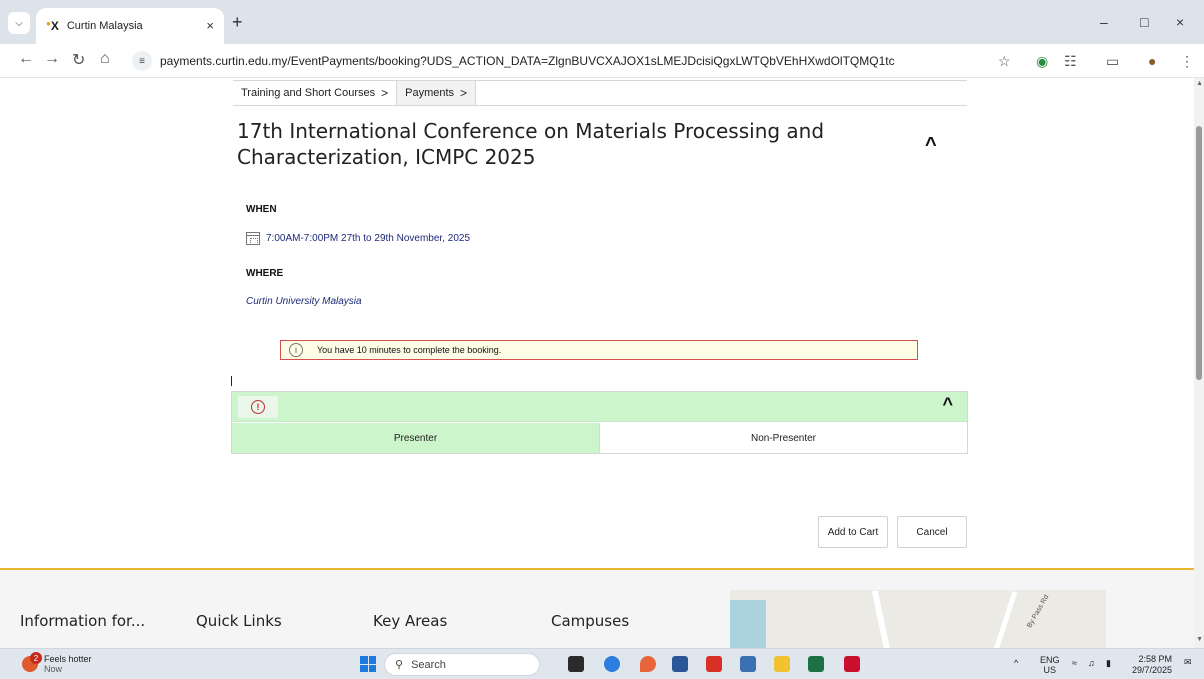  What do you see at coordinates (680, 664) in the screenshot?
I see `word-icon` at bounding box center [680, 664].